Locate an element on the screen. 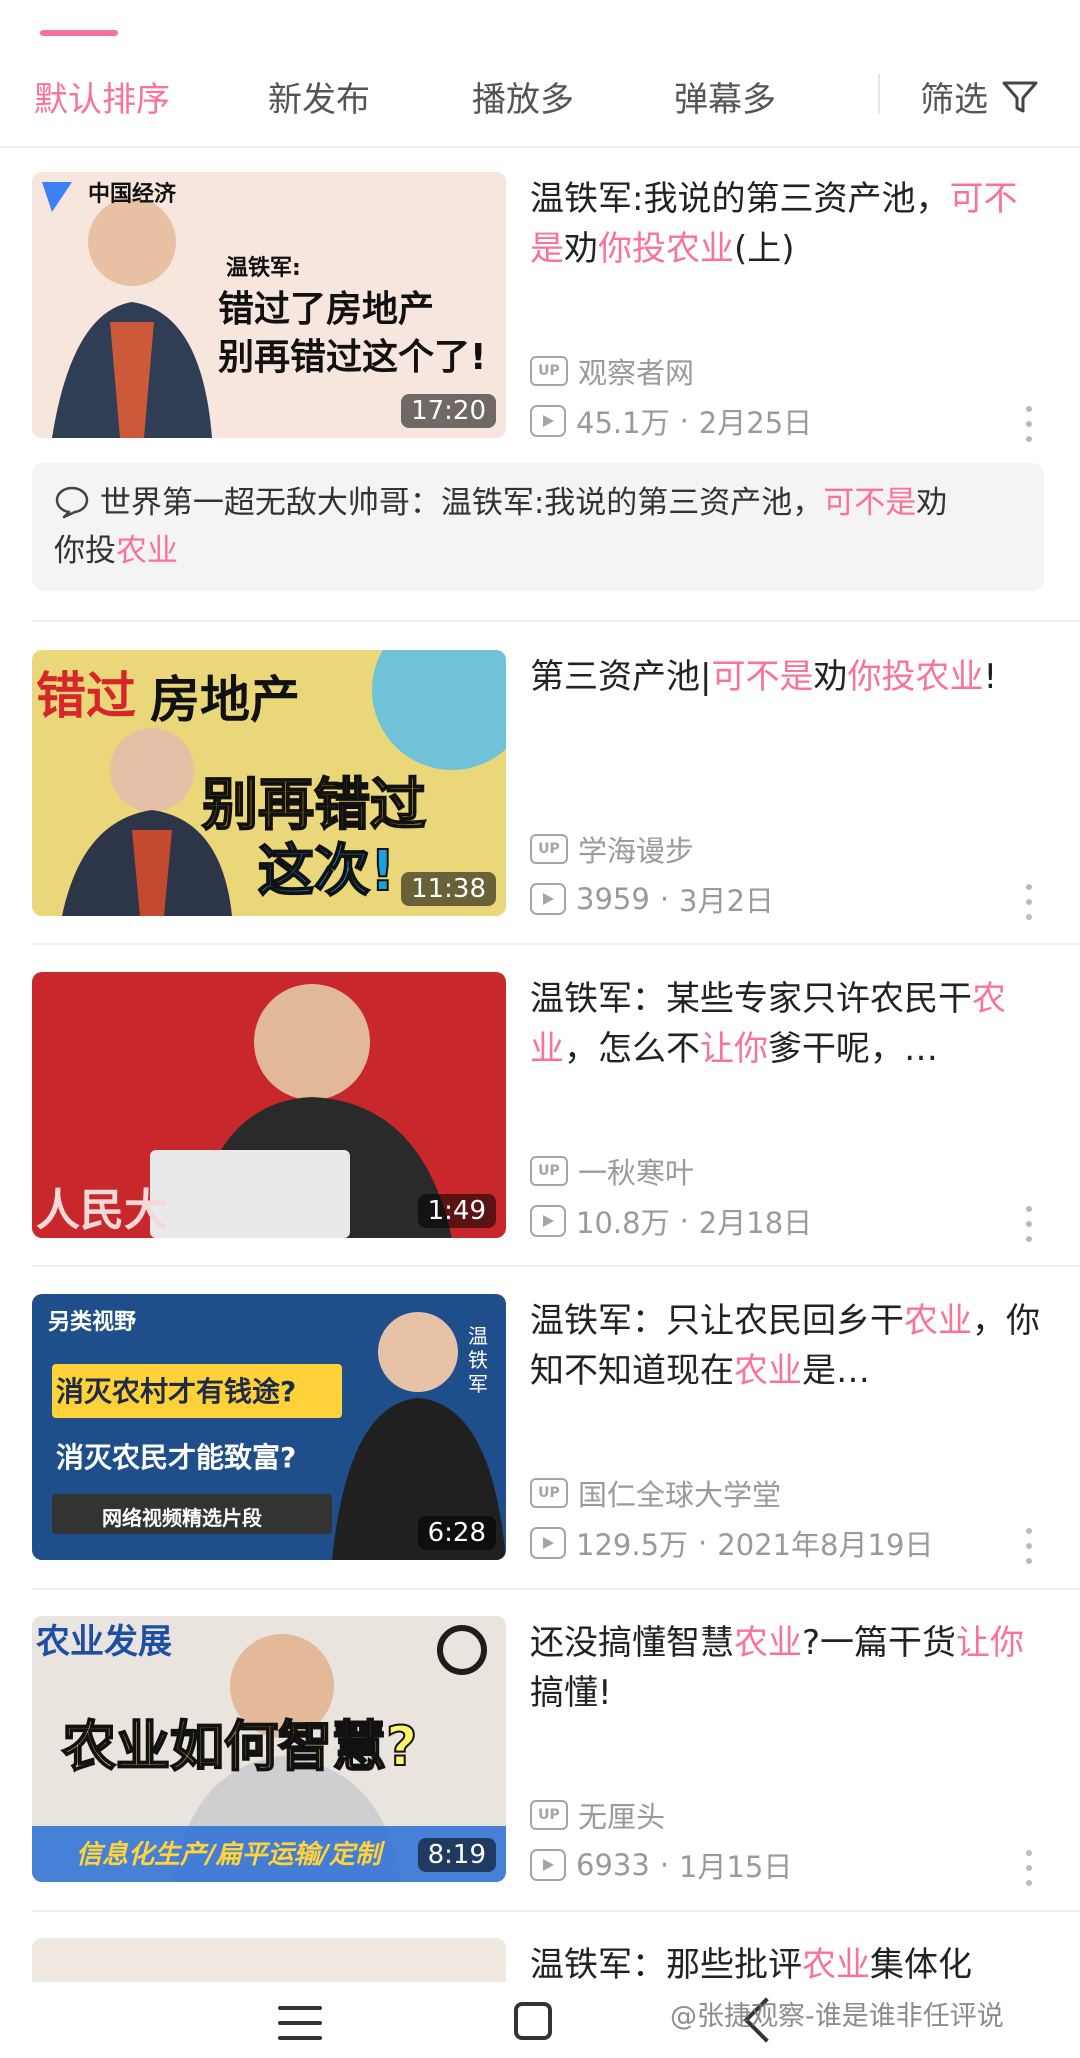  stats-row: 10.8万 · 2月18日 is located at coordinates (671, 1221).